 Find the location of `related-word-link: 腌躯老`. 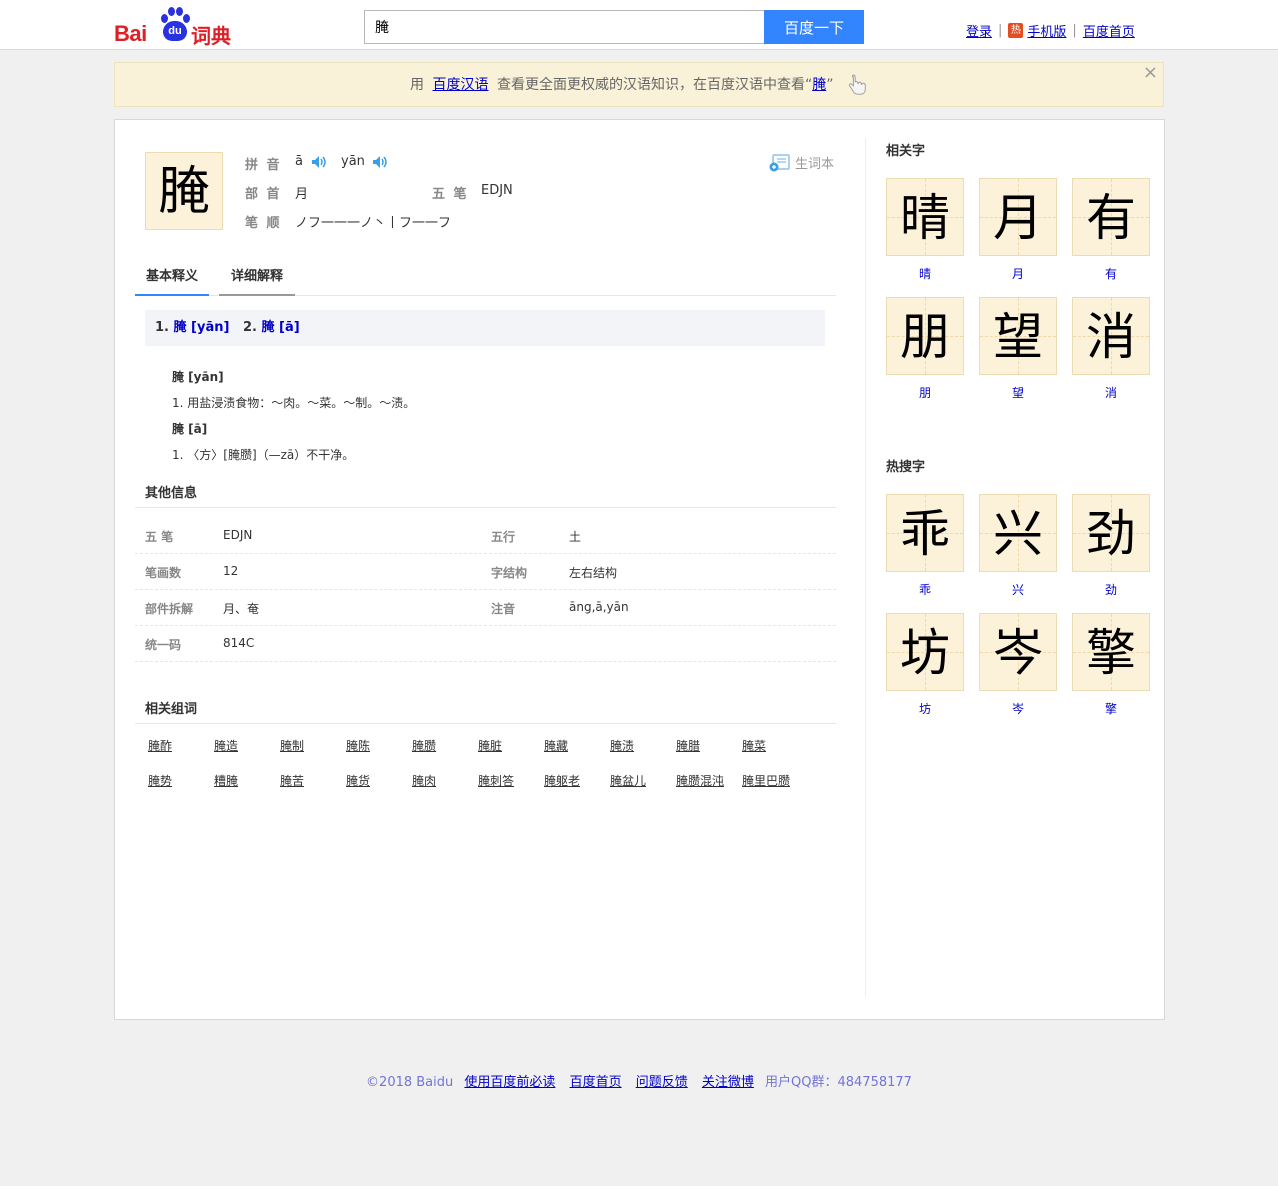

related-word-link: 腌躯老 is located at coordinates (562, 780).